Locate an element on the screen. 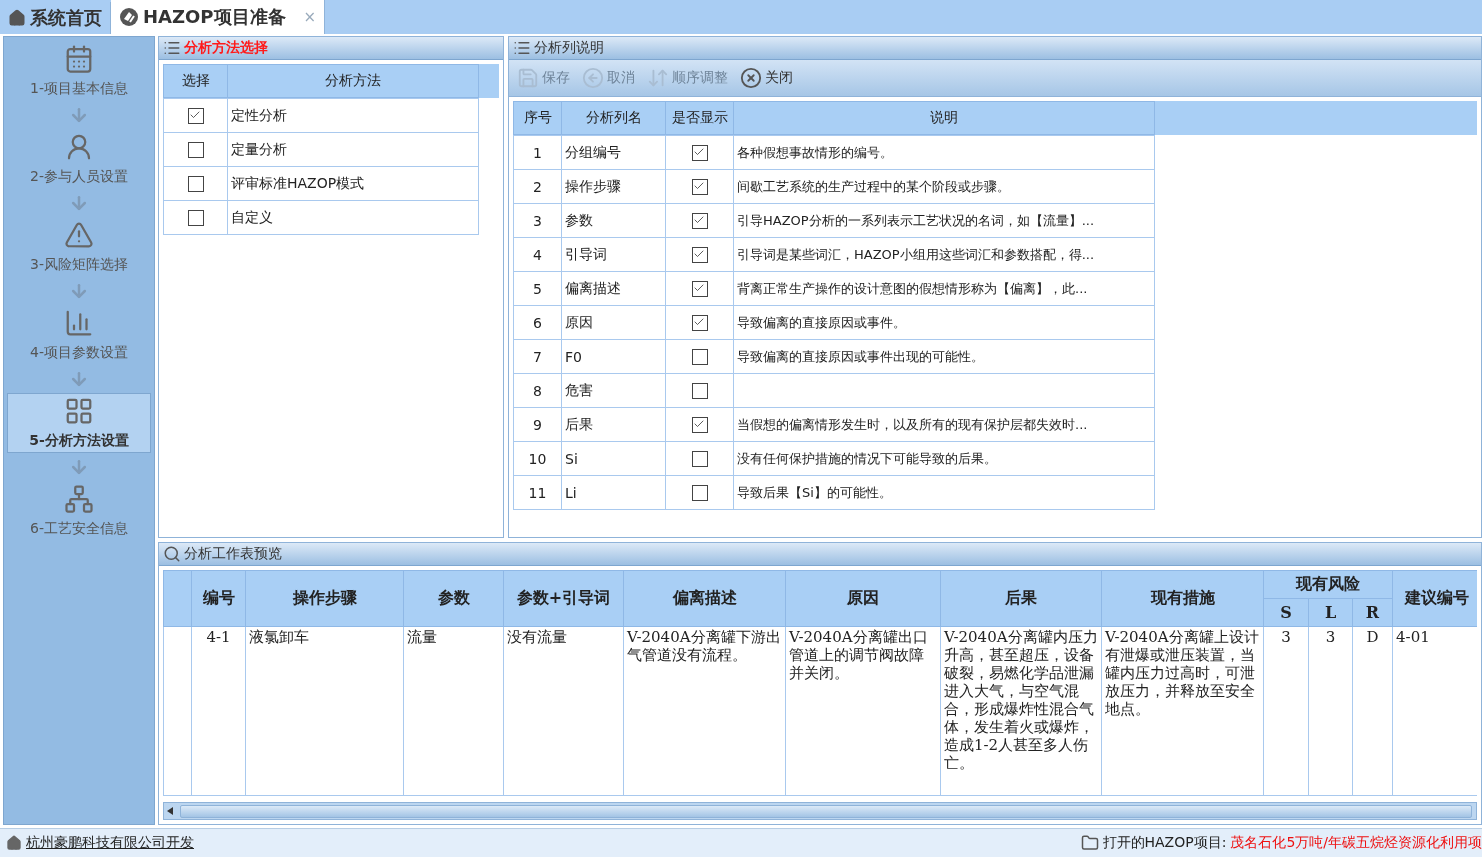 This screenshot has width=1482, height=857. step-item: 4-项目参数设置 is located at coordinates (79, 335).